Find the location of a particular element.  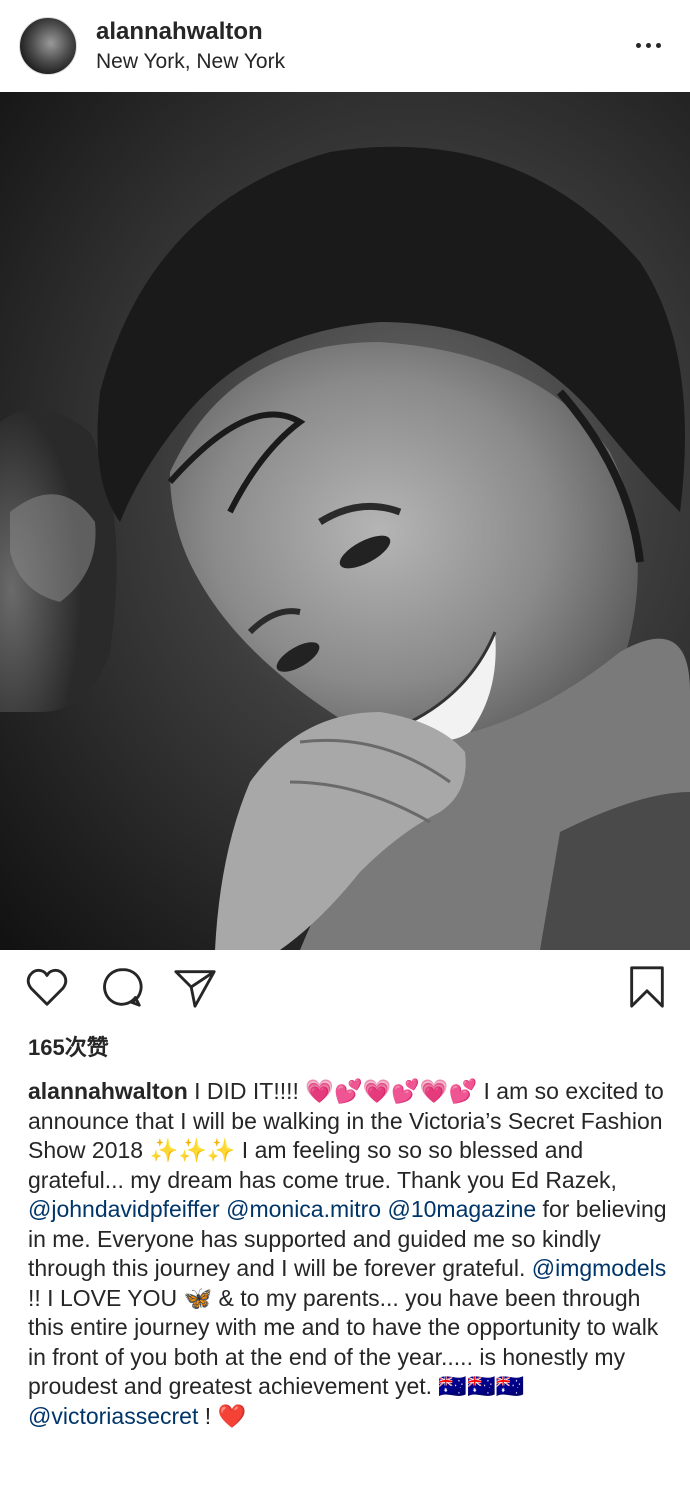

bookmark-icon is located at coordinates (647, 987).